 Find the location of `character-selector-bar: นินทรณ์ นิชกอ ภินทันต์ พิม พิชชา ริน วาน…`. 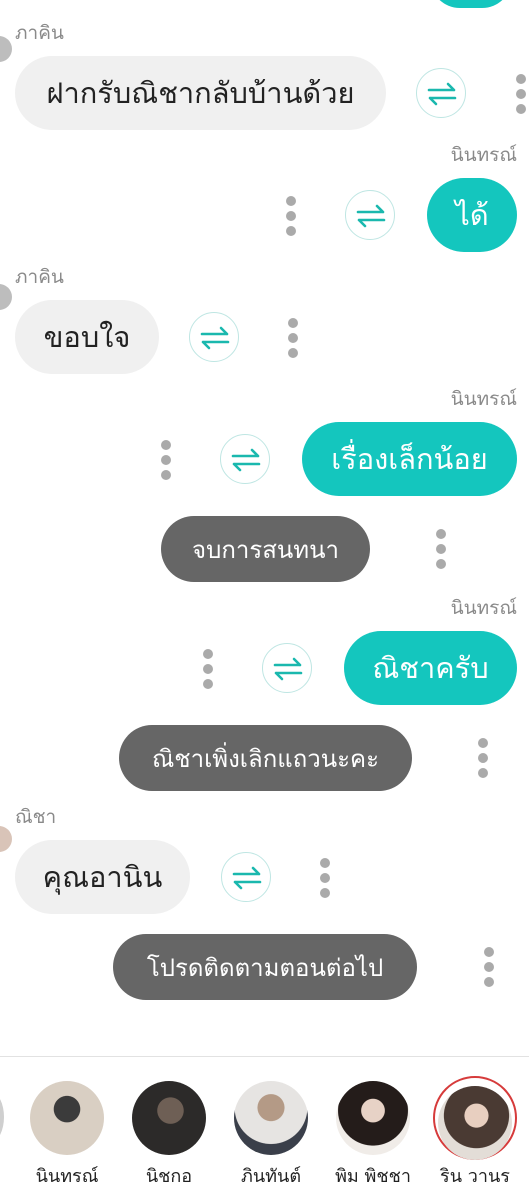

character-selector-bar: นินทรณ์ นิชกอ ภินทันต์ พิม พิชชา ริน วาน… is located at coordinates (264, 1121).